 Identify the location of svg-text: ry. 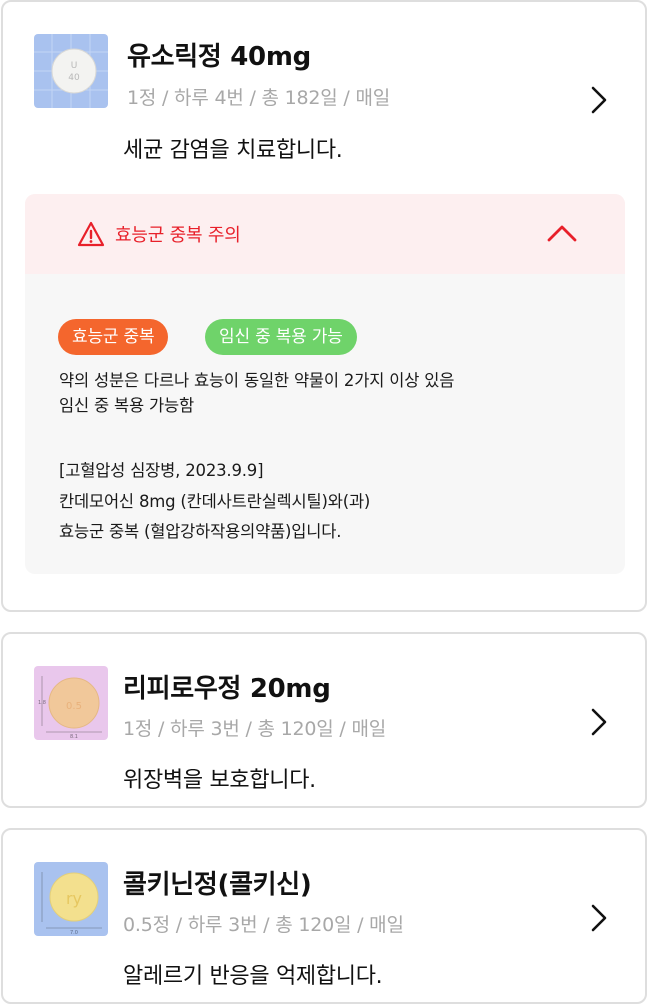
(74, 898).